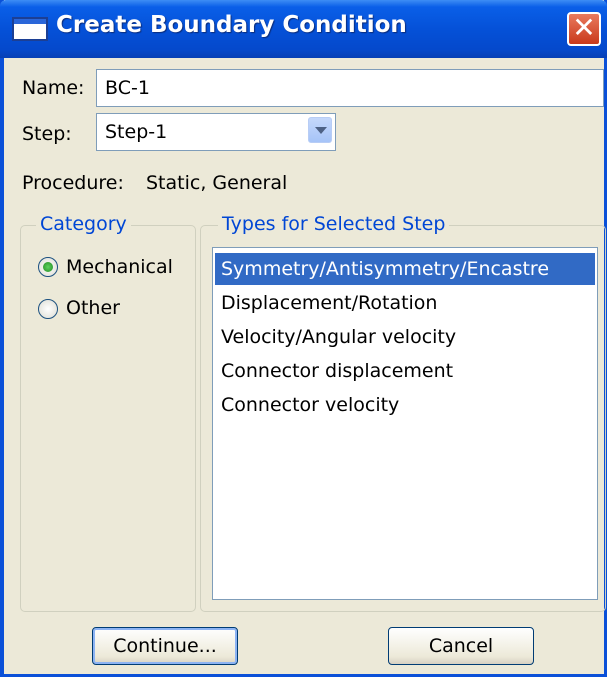 This screenshot has width=607, height=677. I want to click on list-item: Symmetry/Antisymmetry/Encastre, so click(405, 269).